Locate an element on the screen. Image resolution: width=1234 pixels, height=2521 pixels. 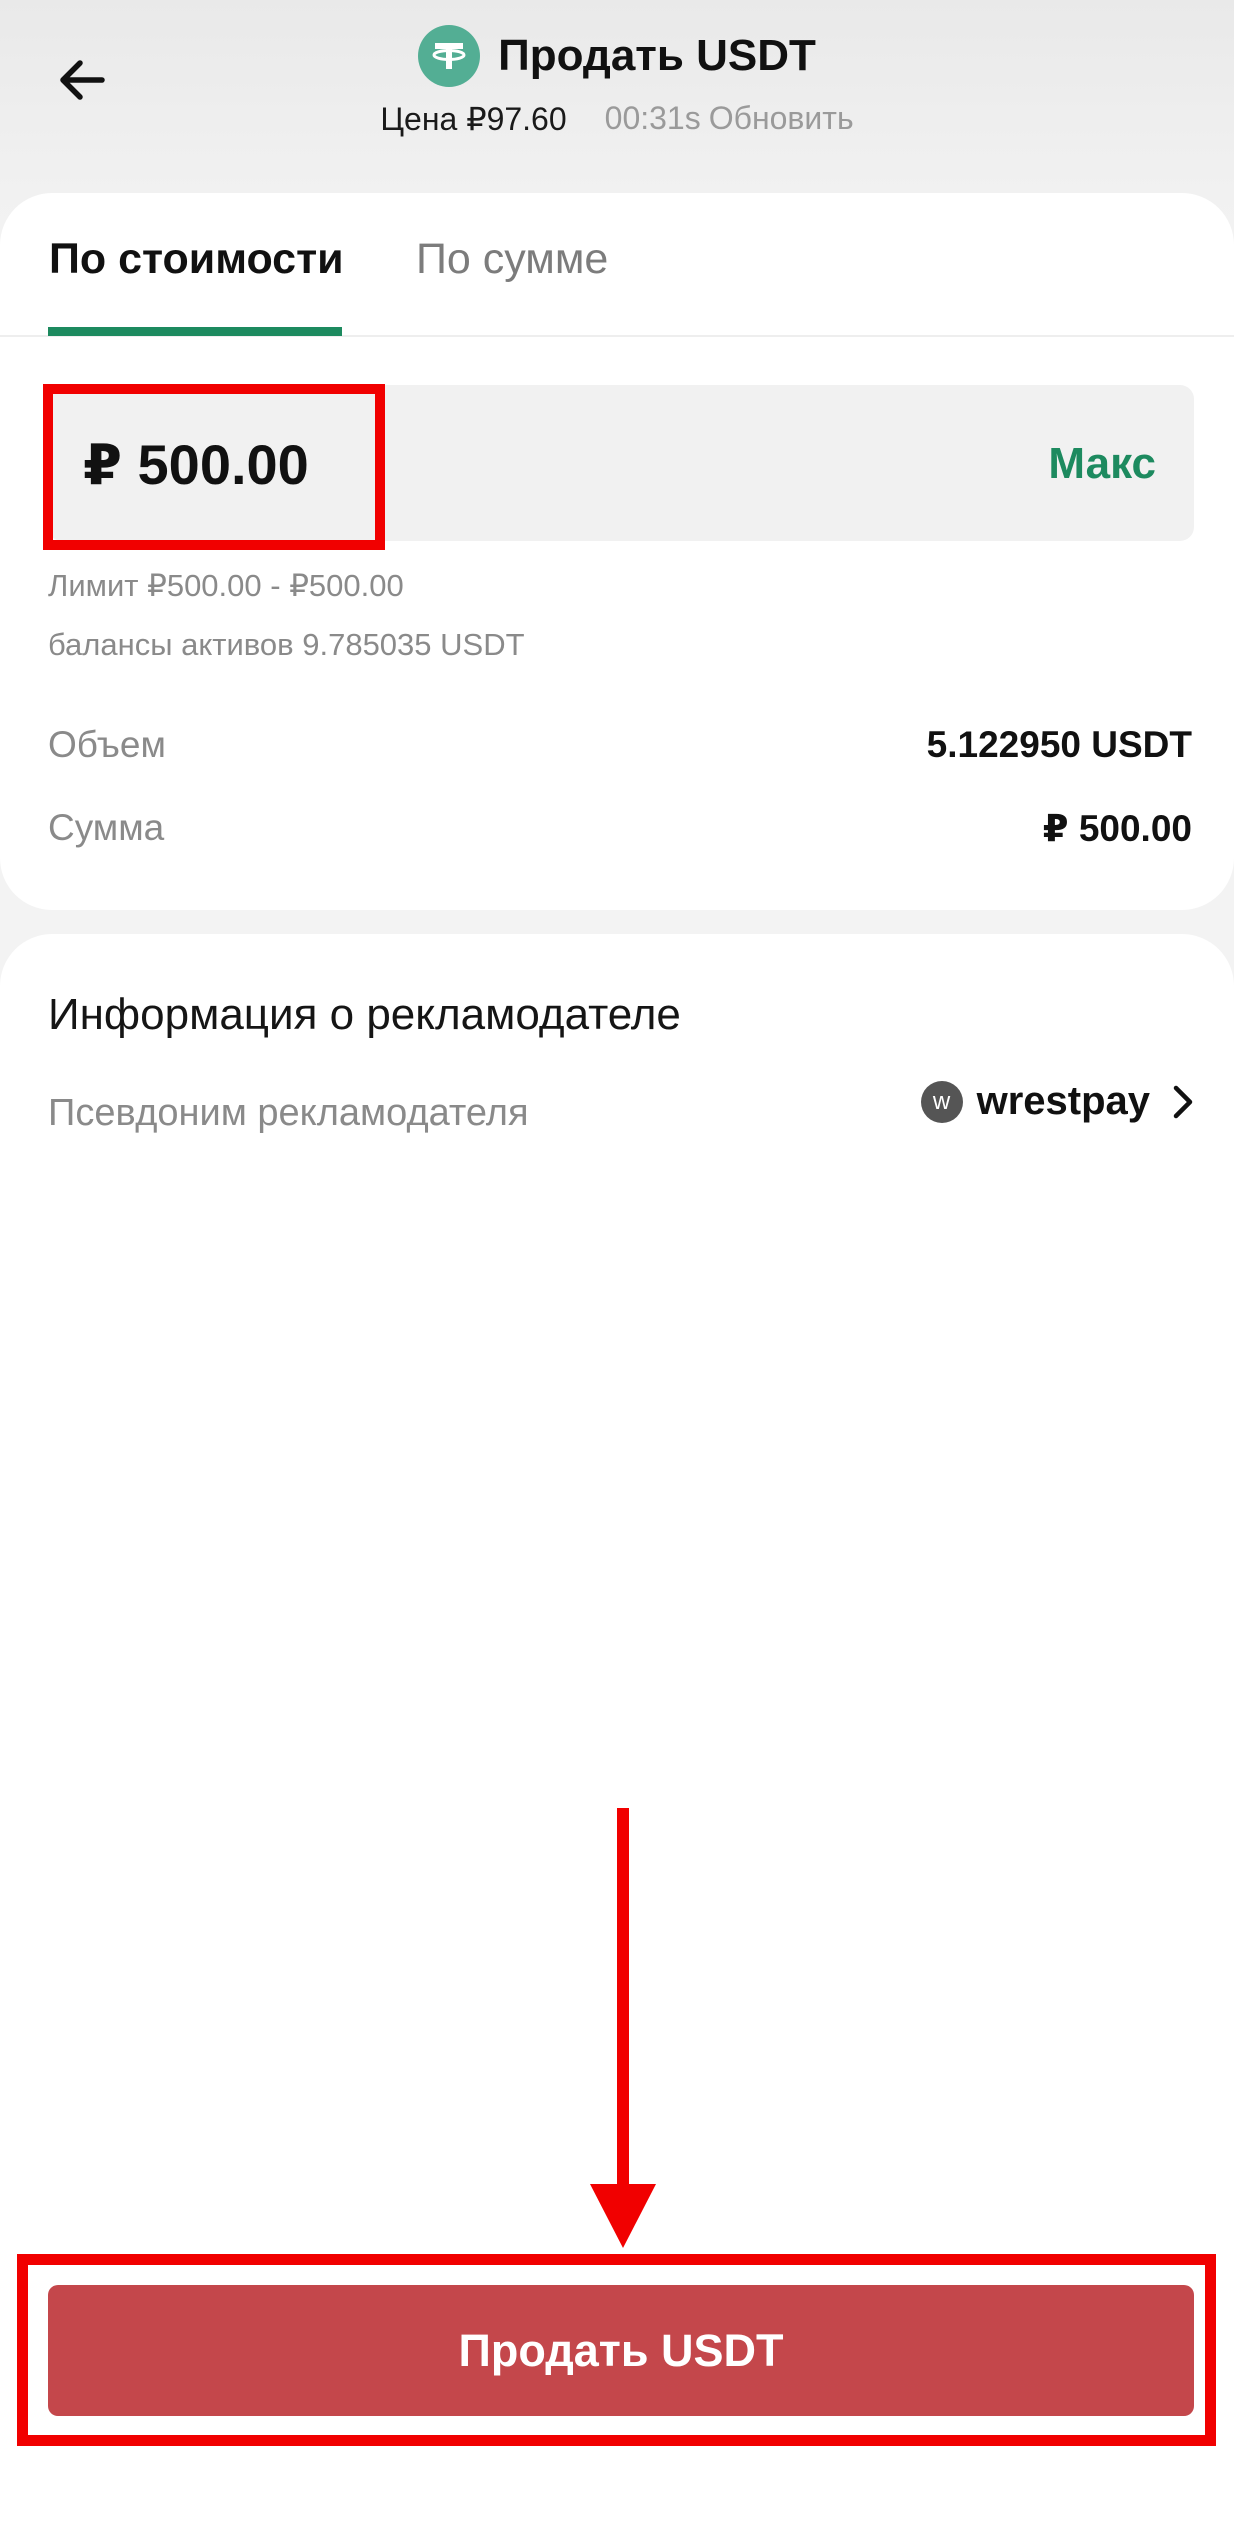
page-title: Продать USDT is located at coordinates (657, 55).